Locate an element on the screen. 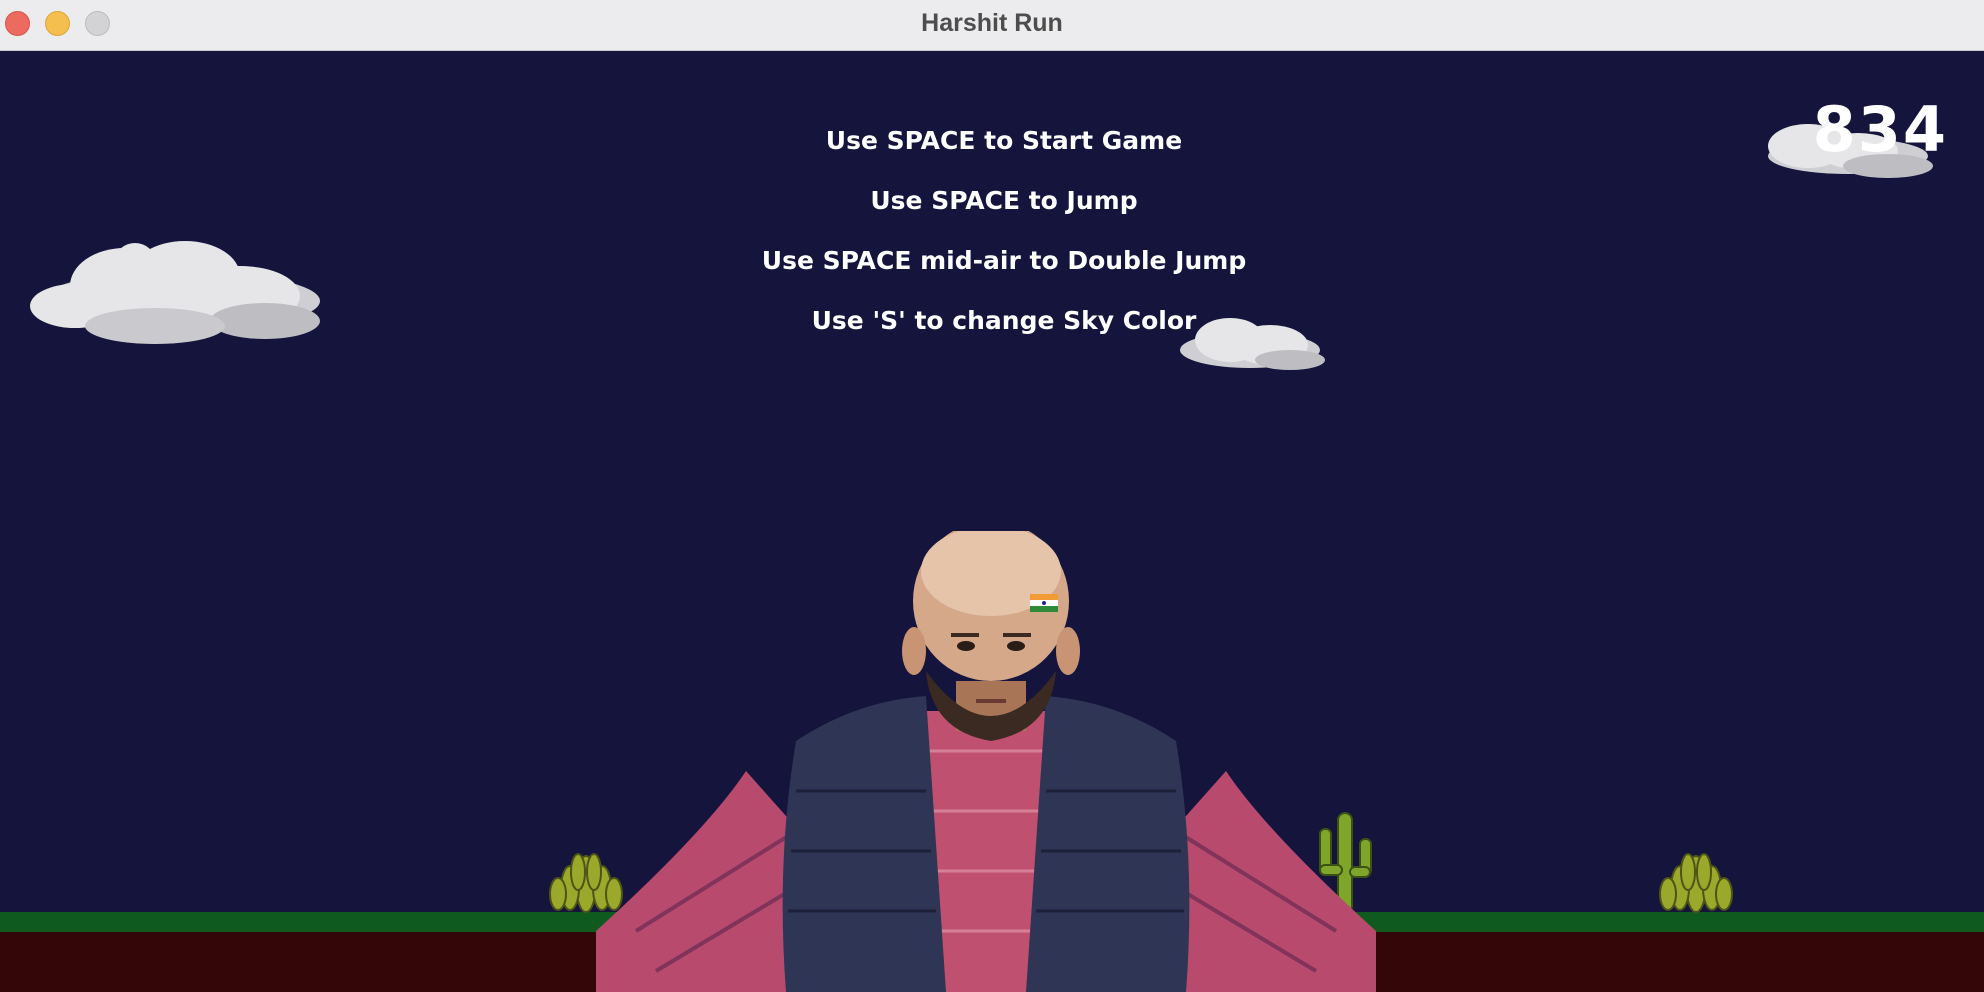 The width and height of the screenshot is (1984, 992). instruction-start: Use SPACE to Start Game is located at coordinates (1004, 140).